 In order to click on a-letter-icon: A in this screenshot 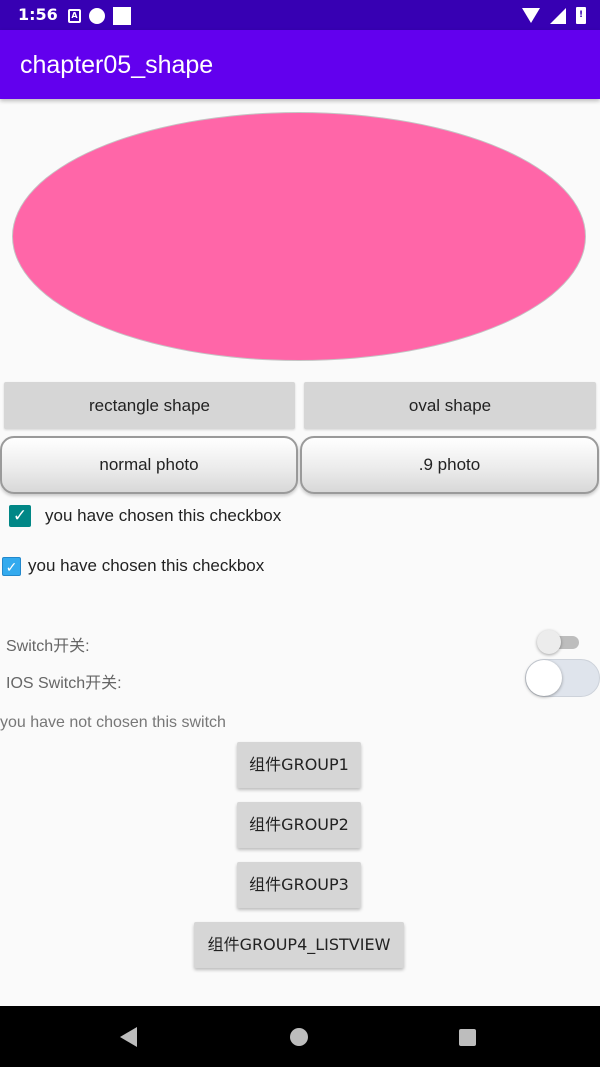, I will do `click(74, 16)`.